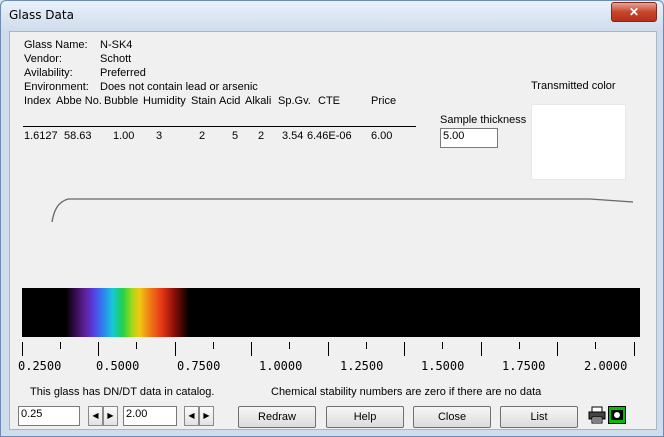  What do you see at coordinates (617, 415) in the screenshot?
I see `camera-icon` at bounding box center [617, 415].